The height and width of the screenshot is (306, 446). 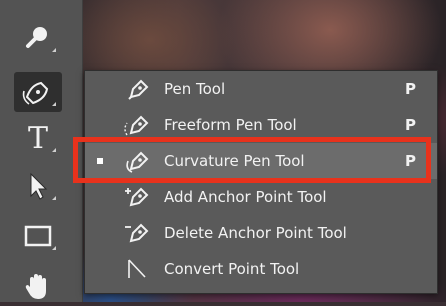 I want to click on delete-anchor-point-icon, so click(x=137, y=233).